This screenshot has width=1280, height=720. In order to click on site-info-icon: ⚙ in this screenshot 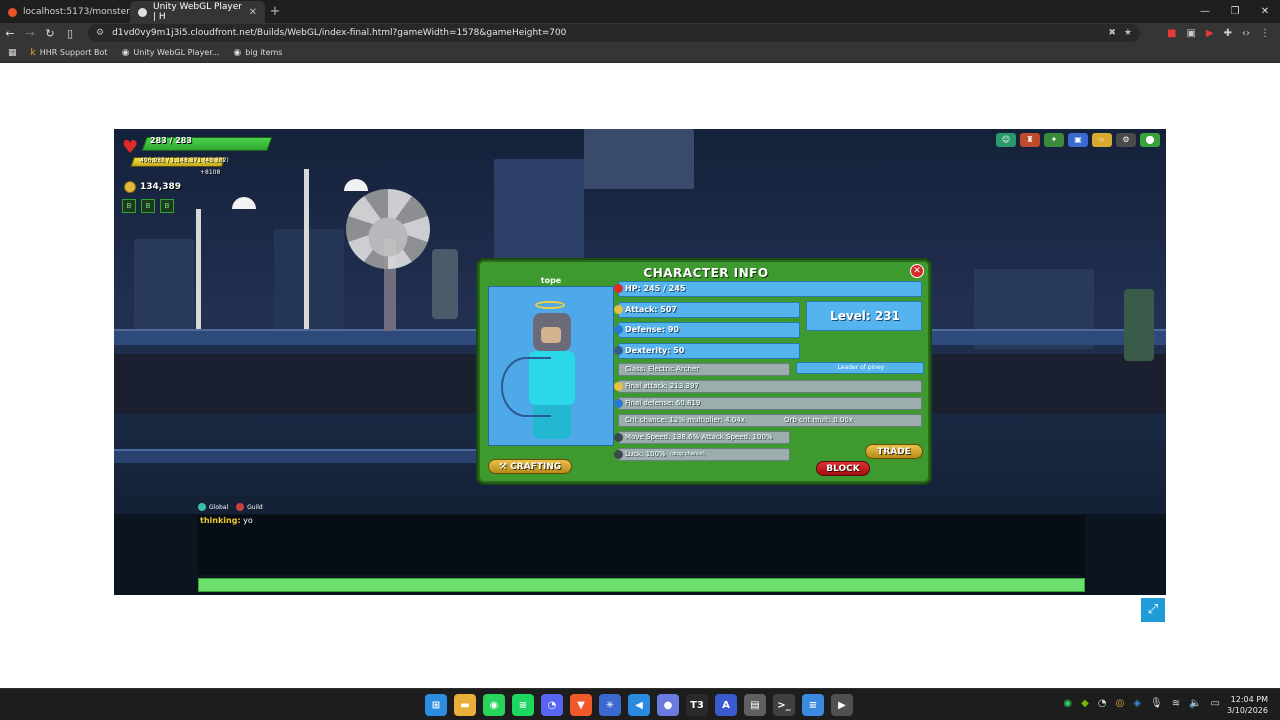, I will do `click(100, 33)`.